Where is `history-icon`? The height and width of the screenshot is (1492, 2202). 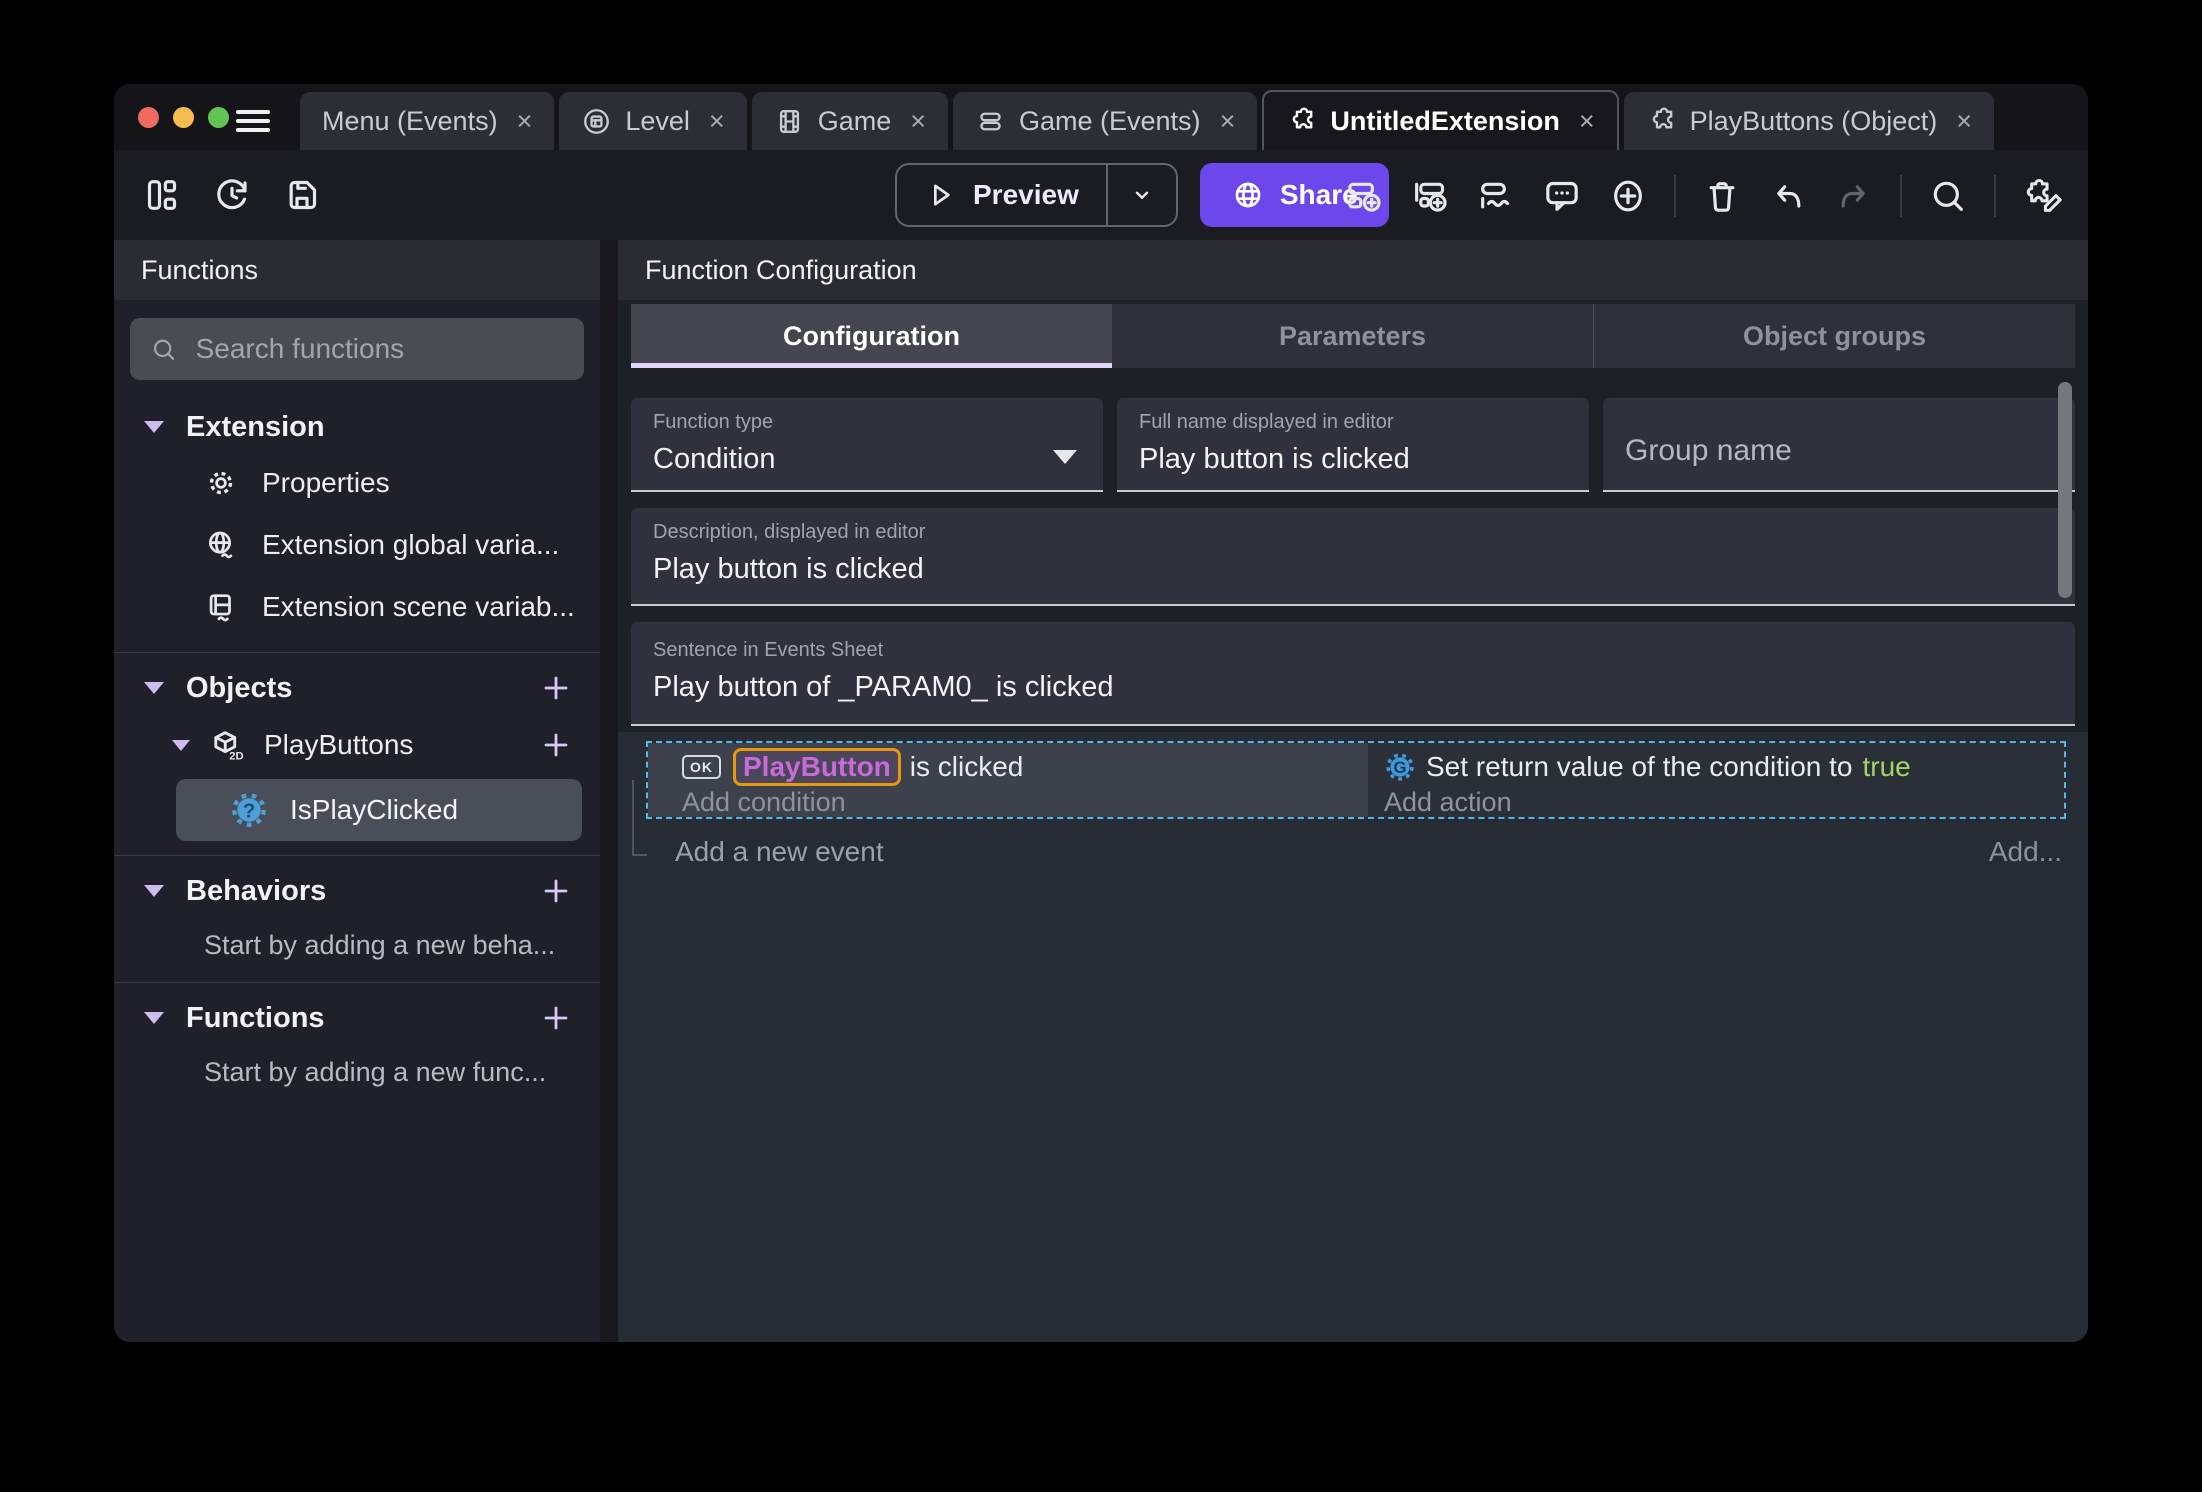 history-icon is located at coordinates (232, 194).